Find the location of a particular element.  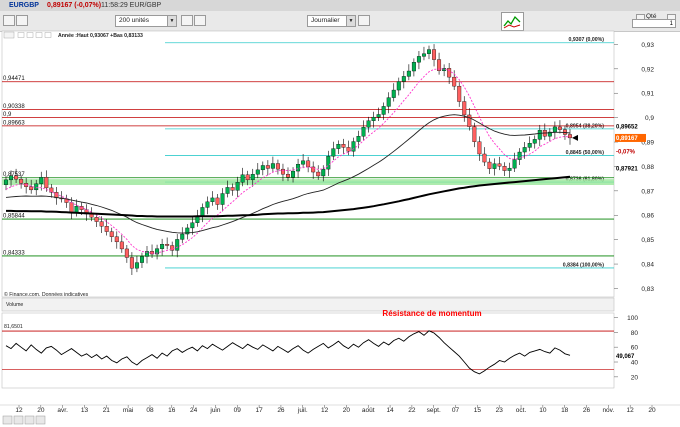

x-tick-label: 07 is located at coordinates (456, 410).